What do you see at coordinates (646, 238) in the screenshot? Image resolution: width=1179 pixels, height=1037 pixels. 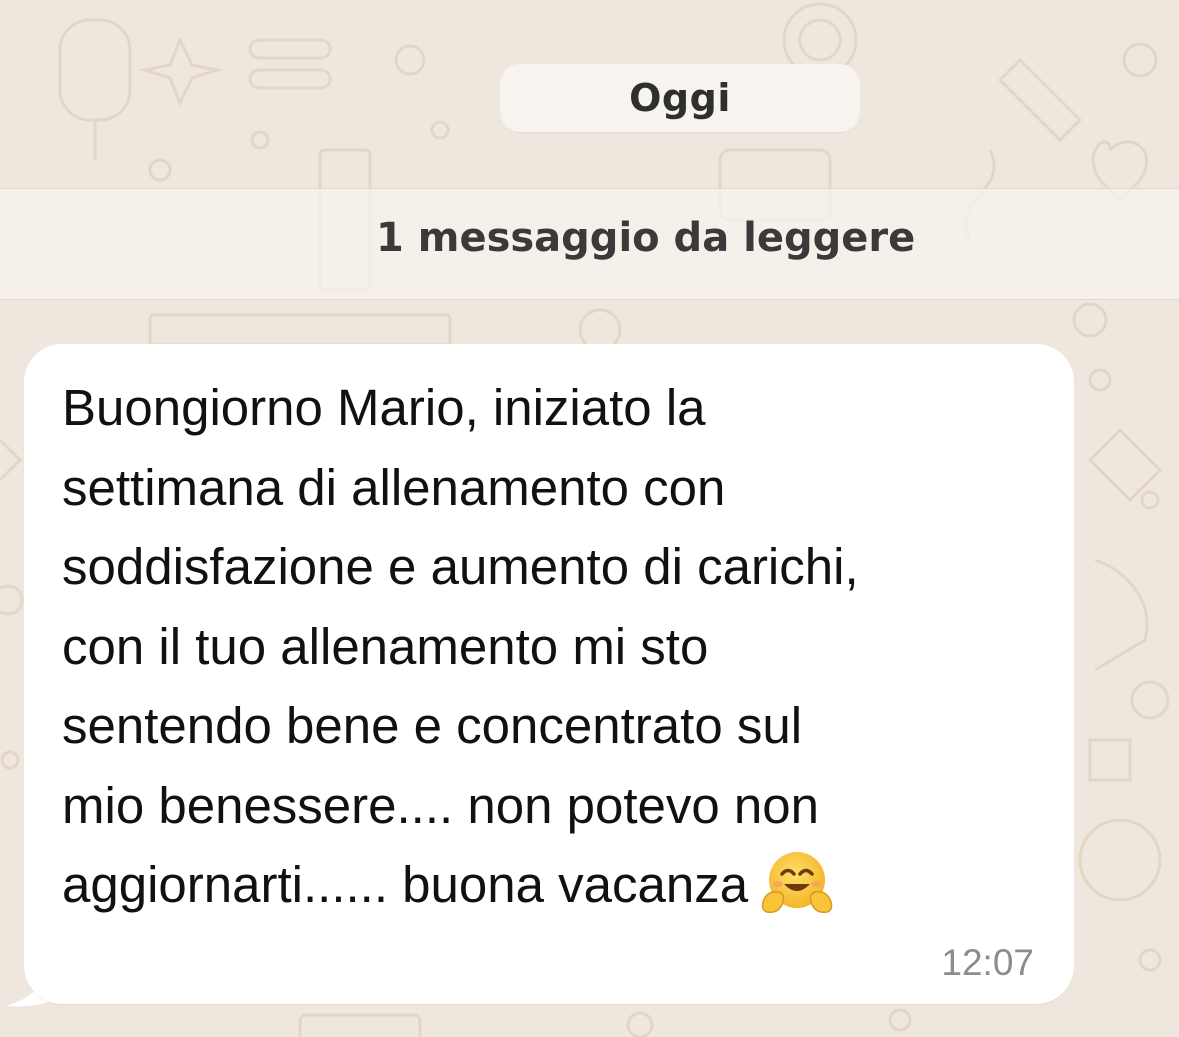 I see `unread-messages-label: 1 messaggio da leggere` at bounding box center [646, 238].